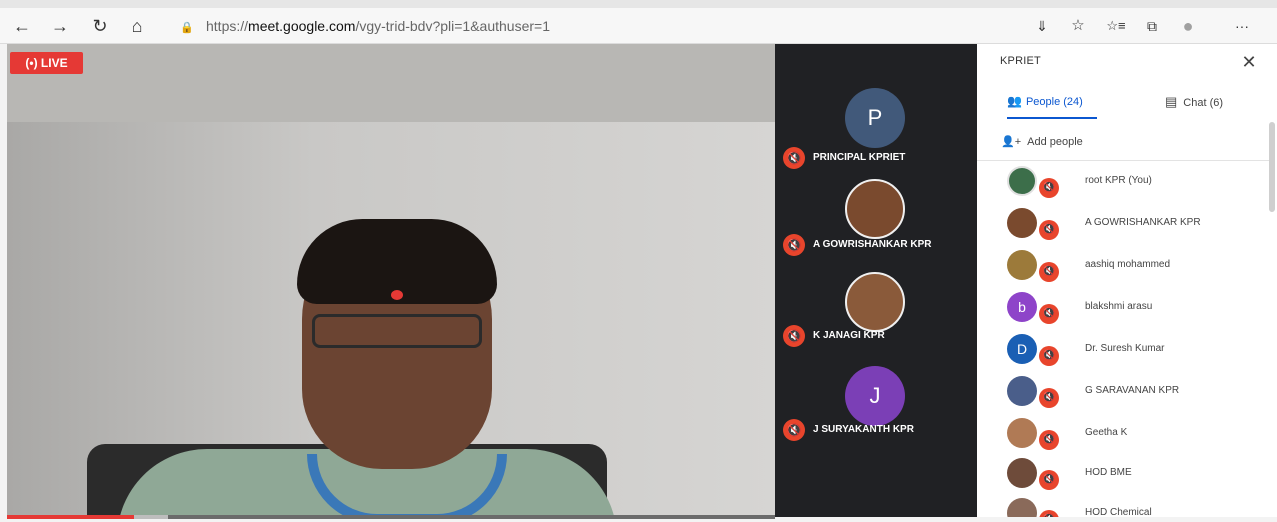 This screenshot has width=1277, height=522. I want to click on home-icon: ⌂, so click(137, 26).